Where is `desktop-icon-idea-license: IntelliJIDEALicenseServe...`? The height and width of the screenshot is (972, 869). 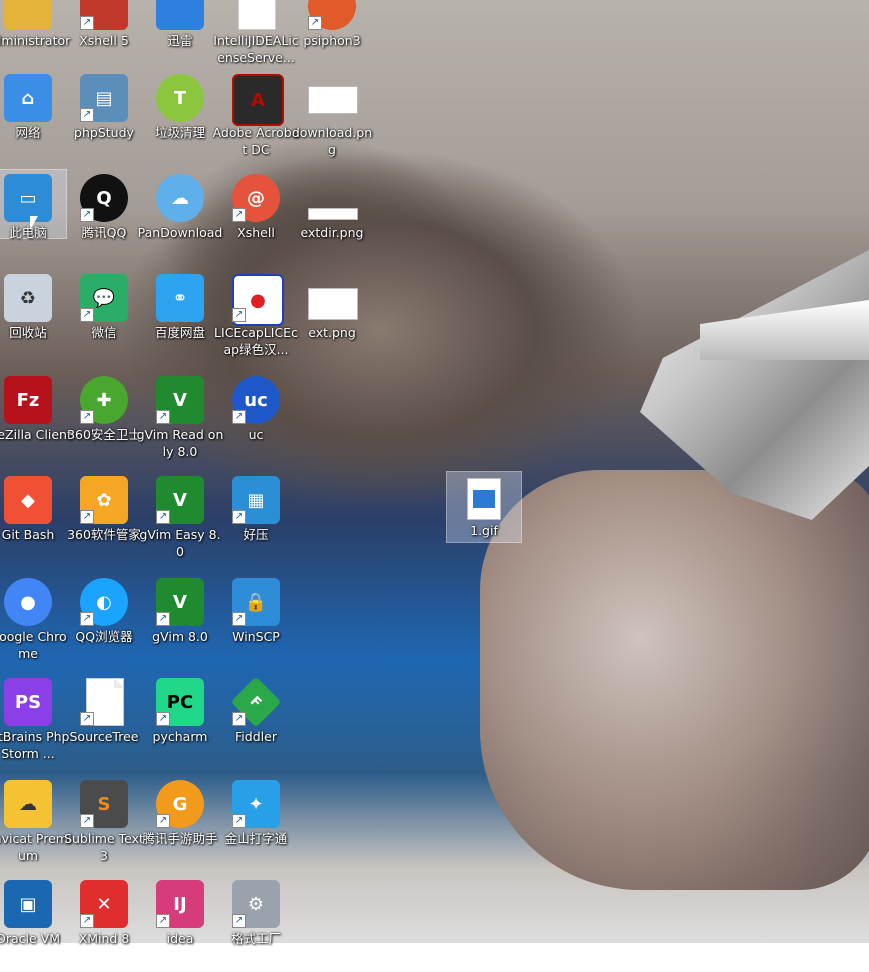
desktop-icon-idea-license: IntelliJIDEALicenseServe... is located at coordinates (256, 37).